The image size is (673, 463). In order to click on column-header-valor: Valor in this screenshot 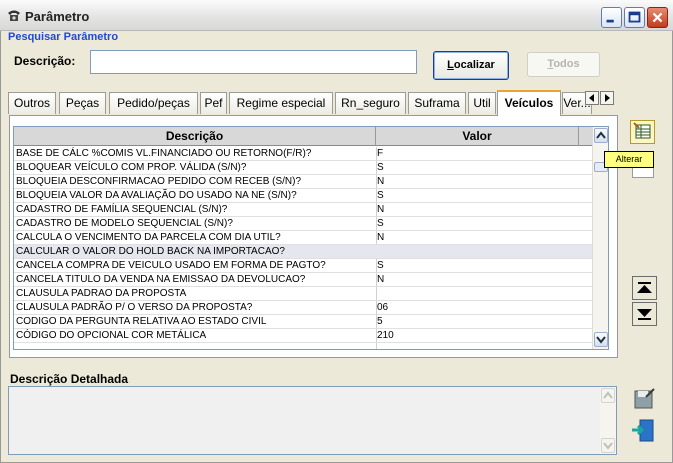, I will do `click(477, 136)`.